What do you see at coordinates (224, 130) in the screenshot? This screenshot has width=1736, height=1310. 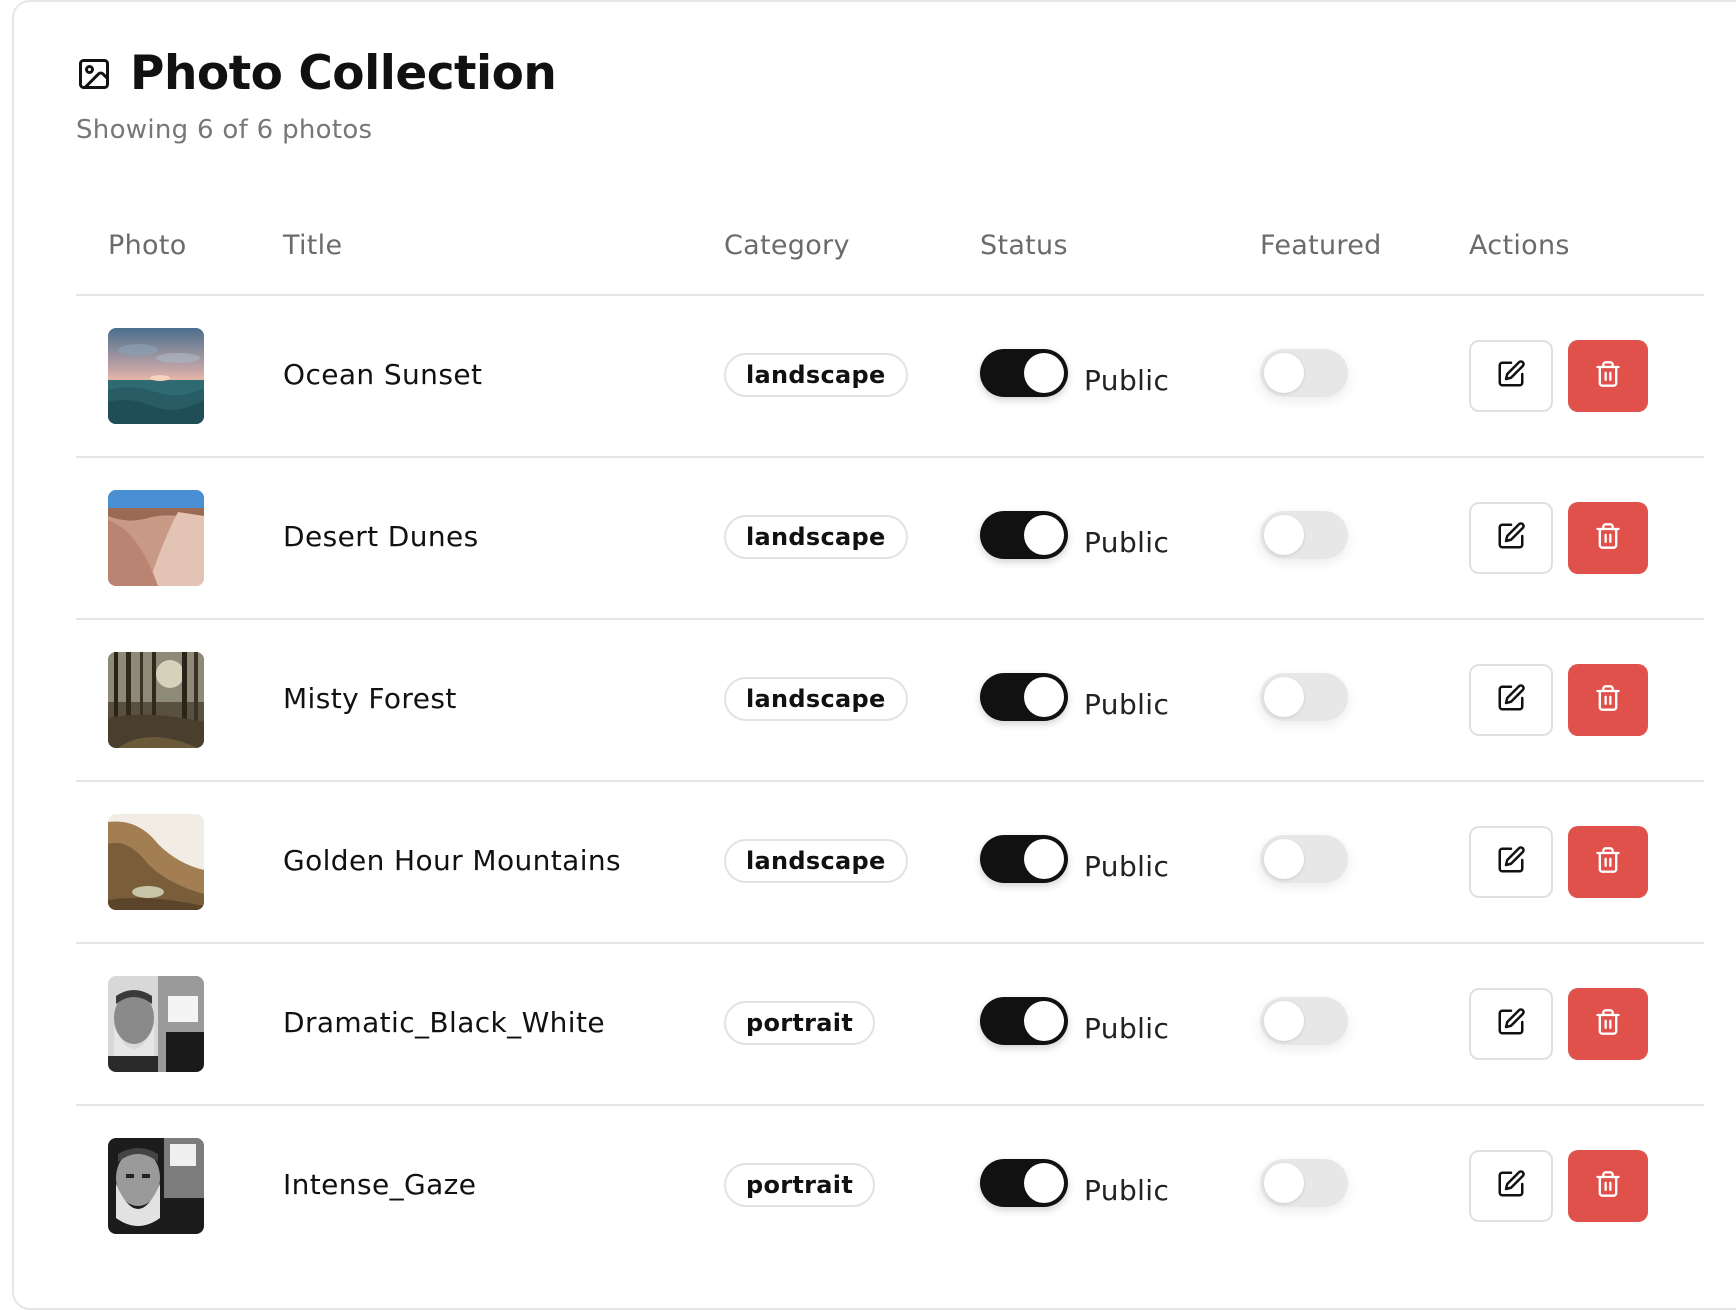 I see `photo-count-text: Showing 6 of 6 photos` at bounding box center [224, 130].